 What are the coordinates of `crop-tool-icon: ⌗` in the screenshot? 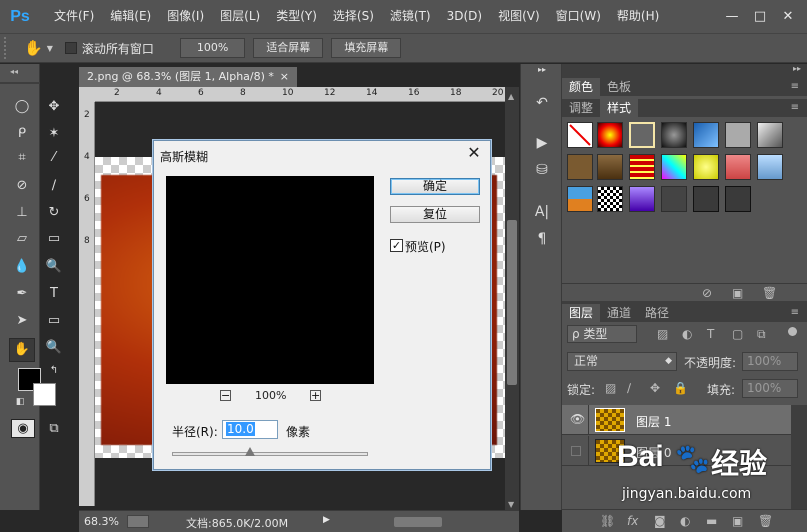 It's located at (22, 158).